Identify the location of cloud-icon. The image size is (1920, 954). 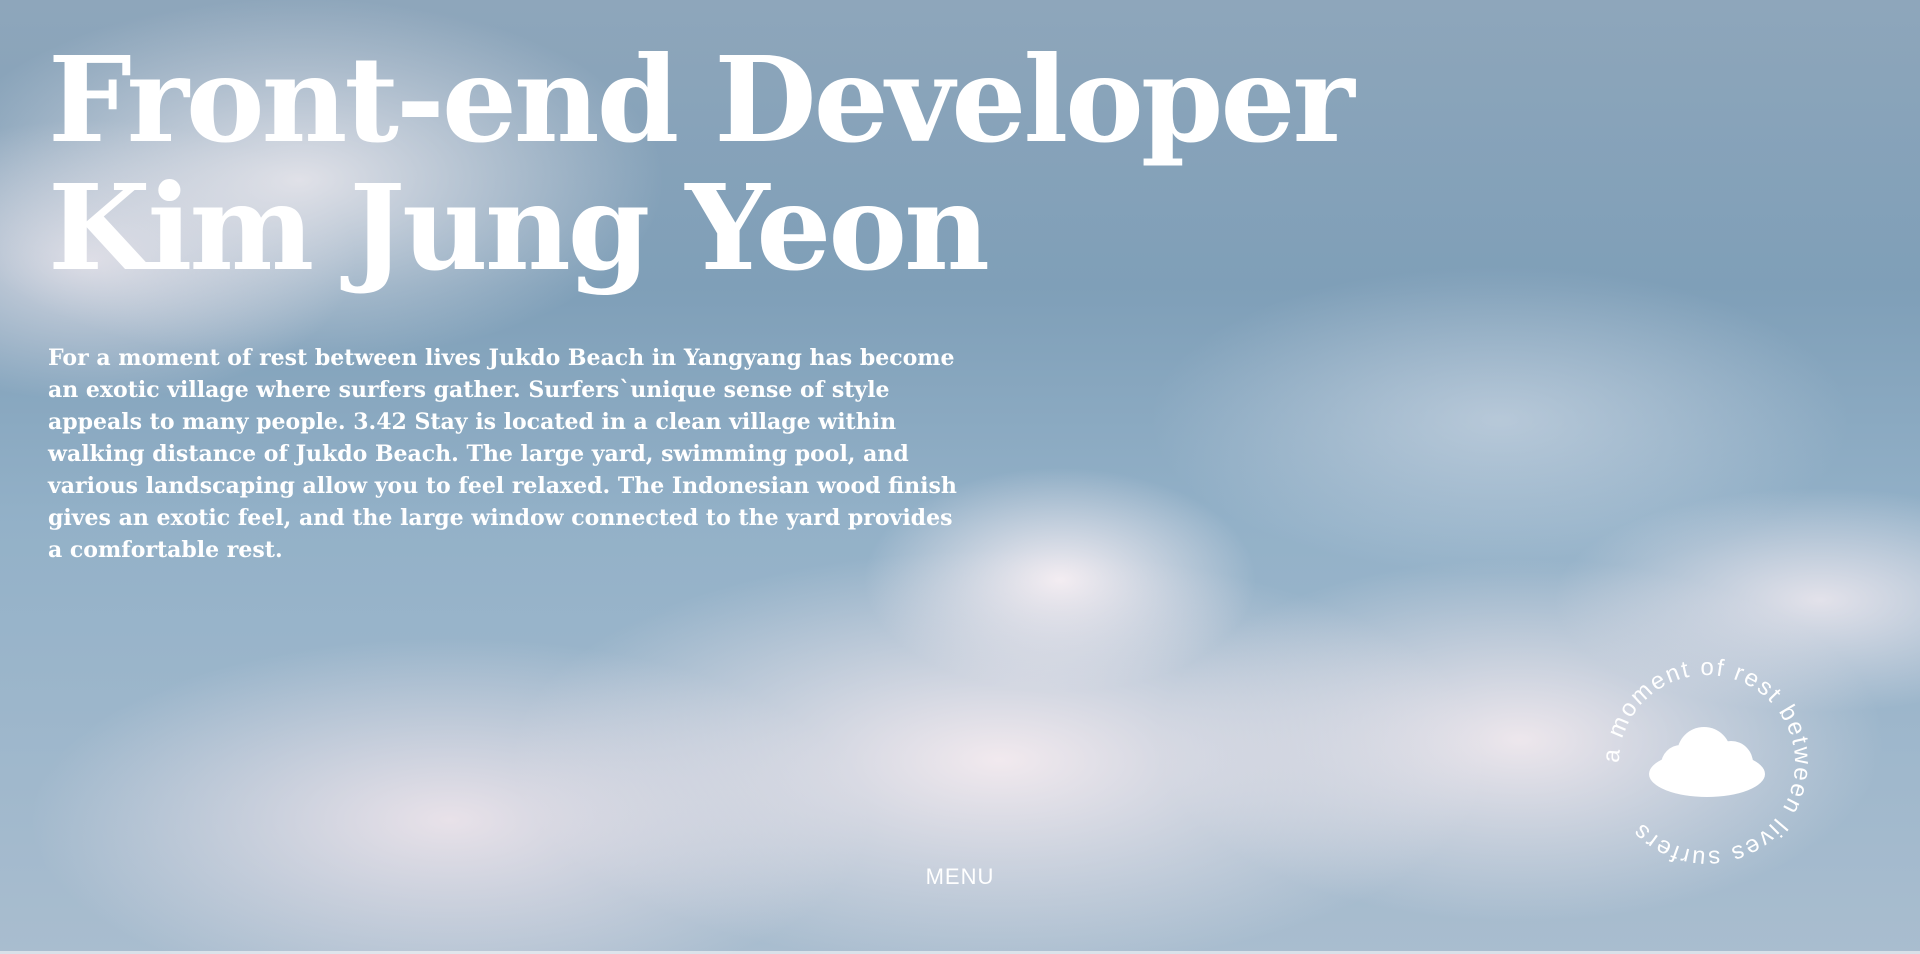
(1707, 762).